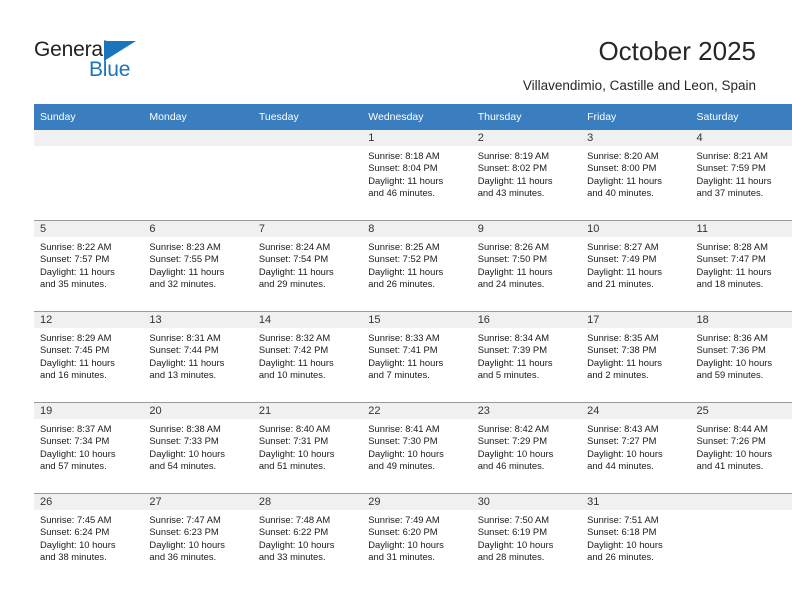  Describe the element at coordinates (677, 51) in the screenshot. I see `page-title: October 2025` at that location.